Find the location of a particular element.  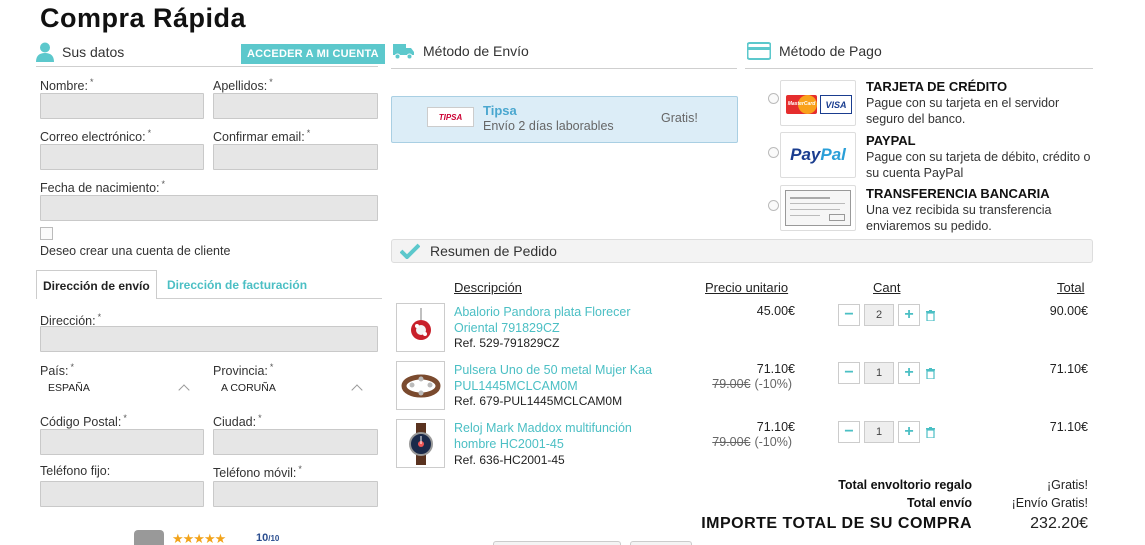

card-logos: MasterCard VISA is located at coordinates (818, 103).